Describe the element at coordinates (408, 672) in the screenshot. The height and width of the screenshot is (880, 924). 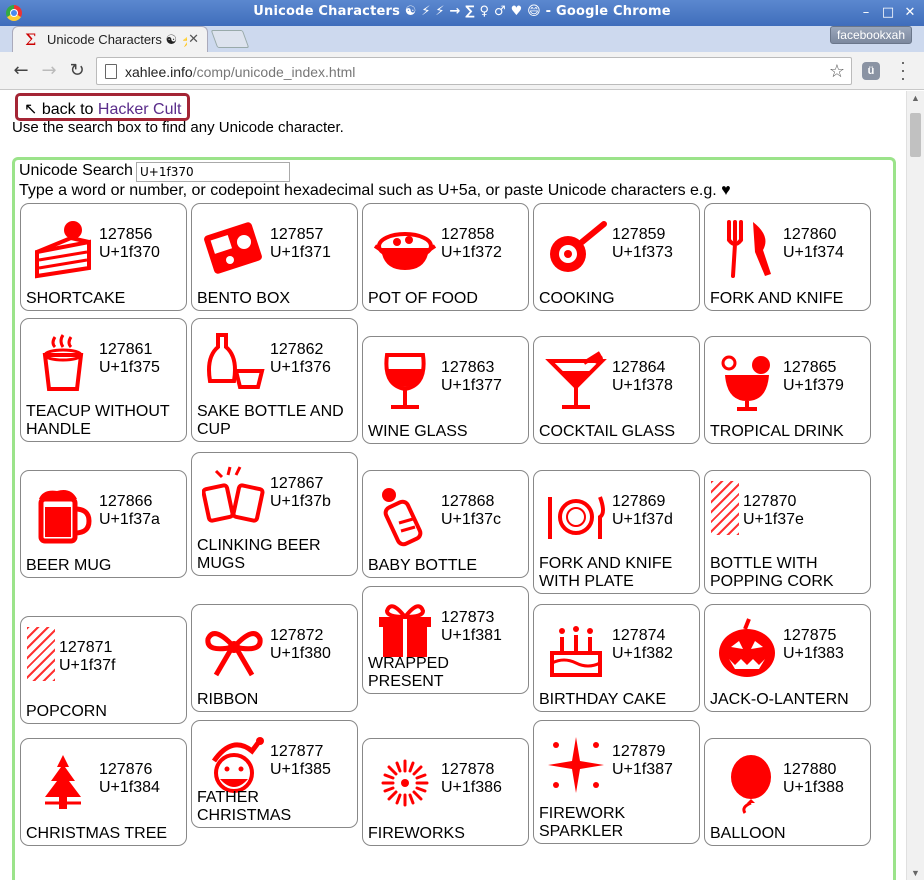
I see `char-name: WRAPPED PRESENT` at that location.